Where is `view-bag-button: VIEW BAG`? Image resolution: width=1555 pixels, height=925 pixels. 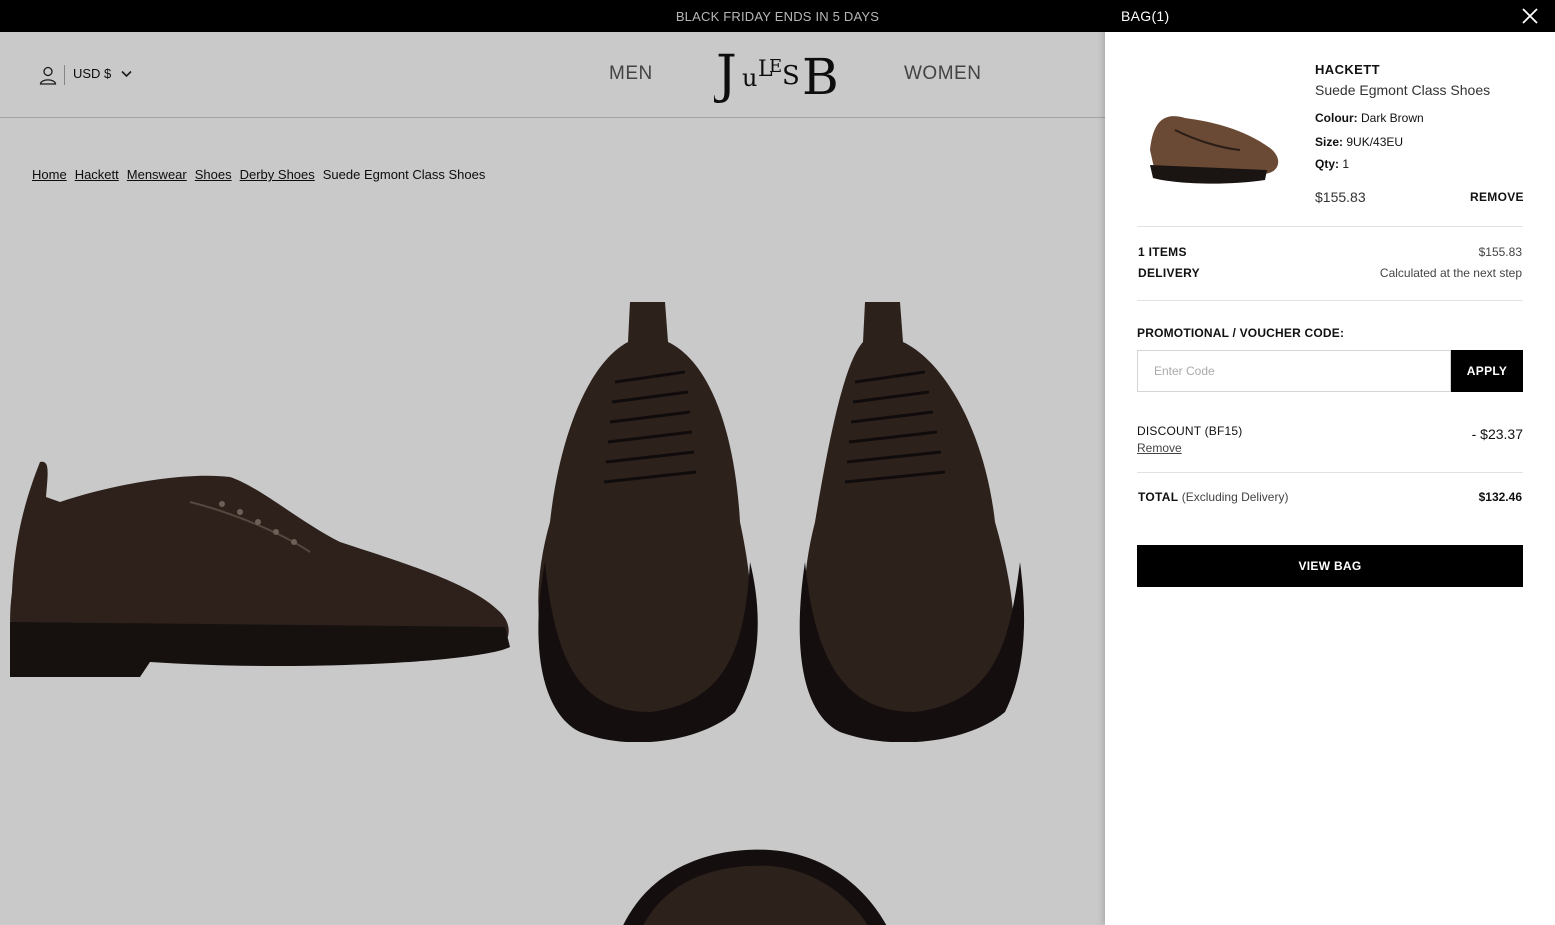
view-bag-button: VIEW BAG is located at coordinates (1330, 566).